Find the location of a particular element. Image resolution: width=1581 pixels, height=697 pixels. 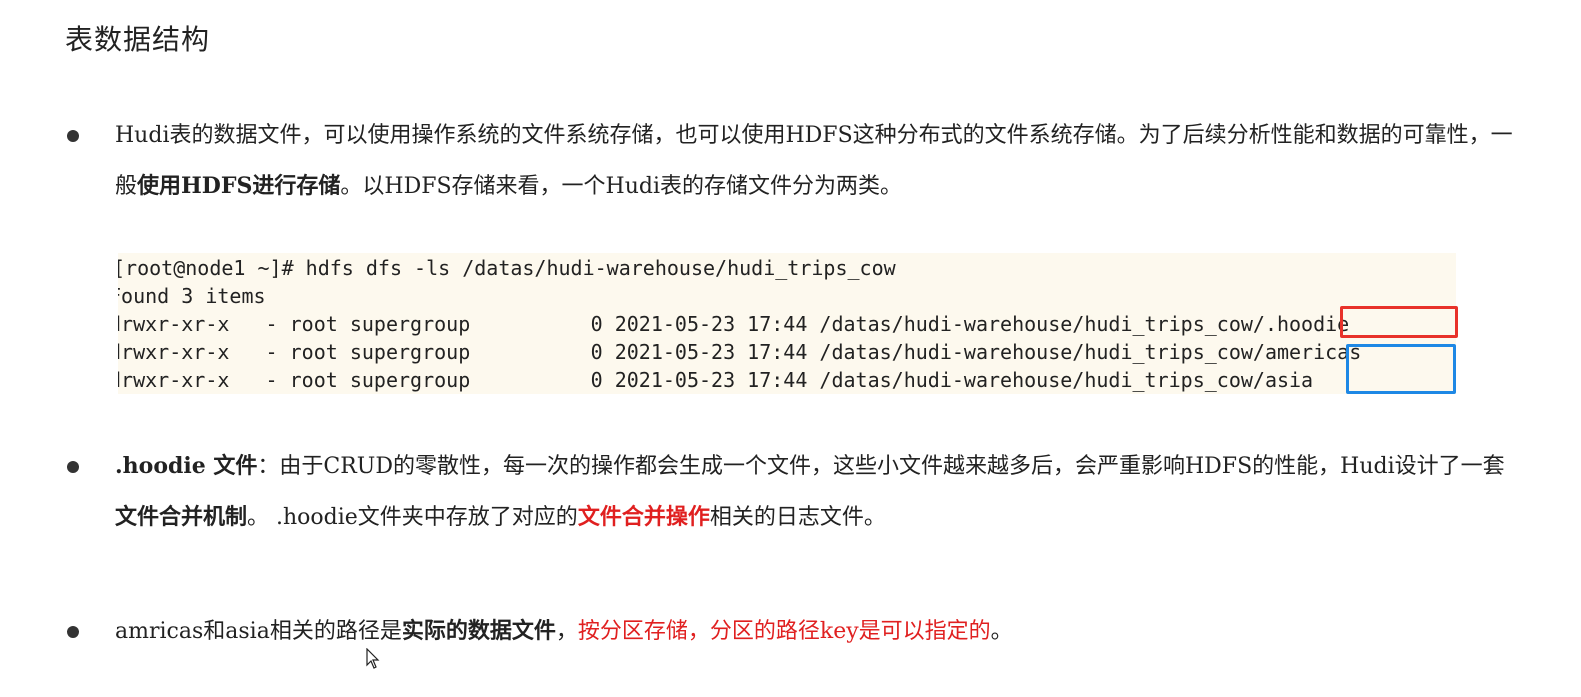

para1-text-2: 。以HDFS存储来看，一个Hudi表的存储文件分为两类。 is located at coordinates (621, 186).